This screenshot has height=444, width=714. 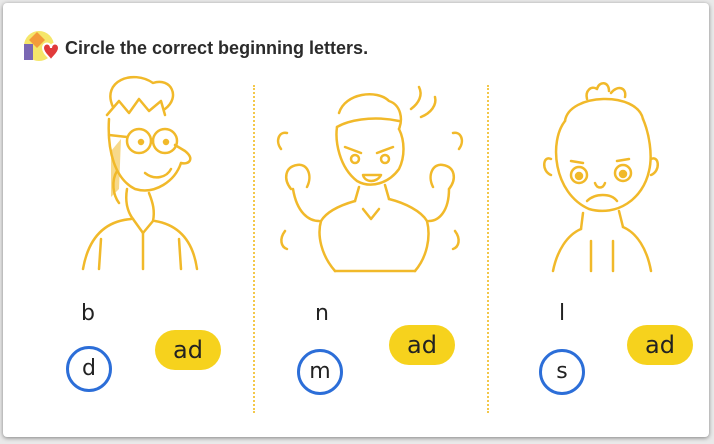 What do you see at coordinates (140, 173) in the screenshot?
I see `nerd-face` at bounding box center [140, 173].